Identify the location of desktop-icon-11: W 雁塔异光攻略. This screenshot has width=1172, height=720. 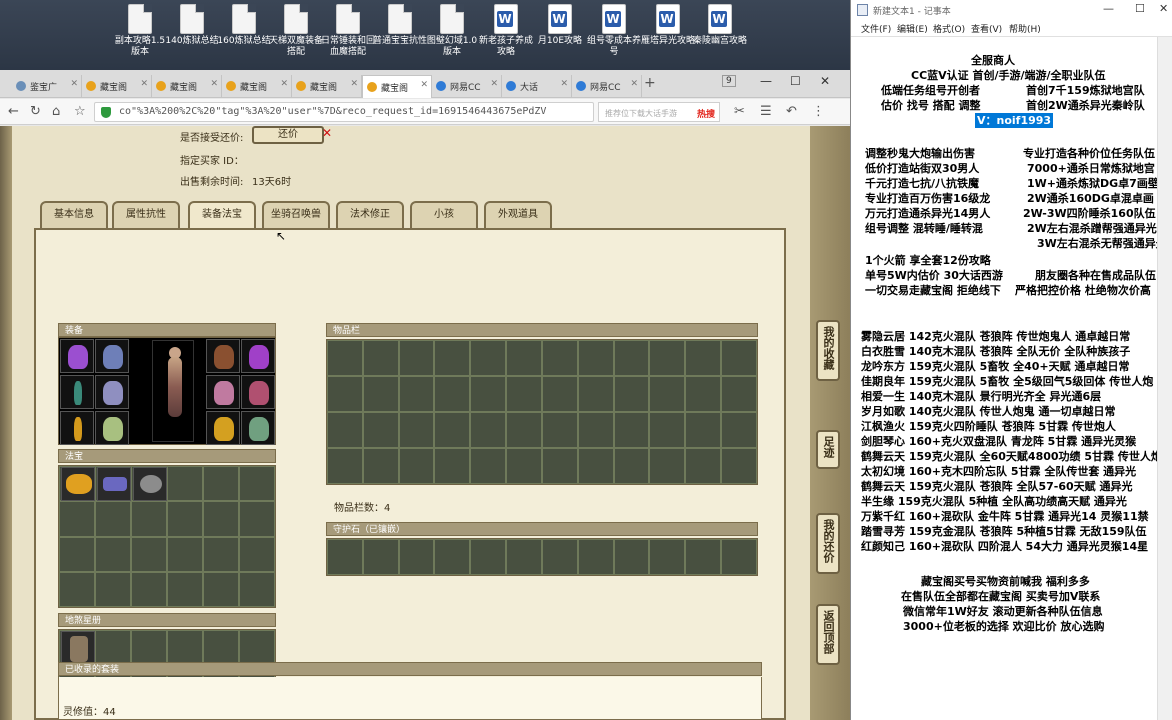
(668, 25).